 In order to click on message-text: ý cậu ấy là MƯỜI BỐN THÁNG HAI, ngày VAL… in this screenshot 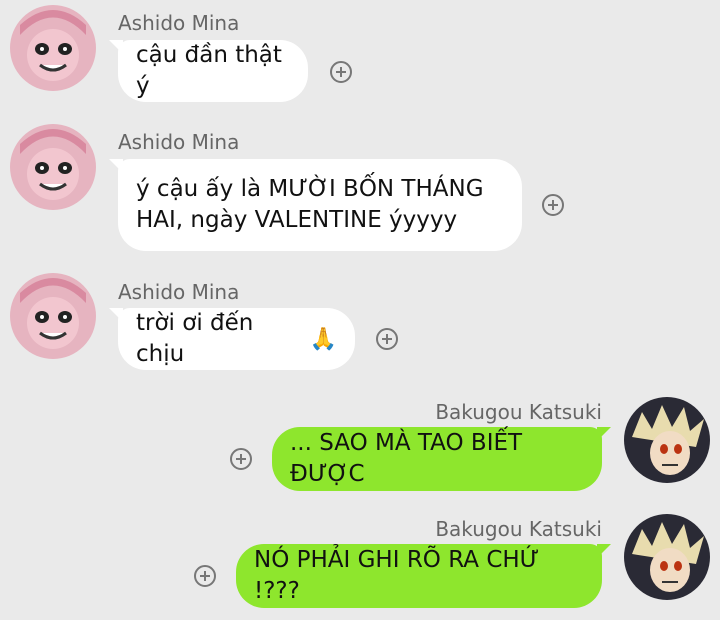, I will do `click(310, 204)`.